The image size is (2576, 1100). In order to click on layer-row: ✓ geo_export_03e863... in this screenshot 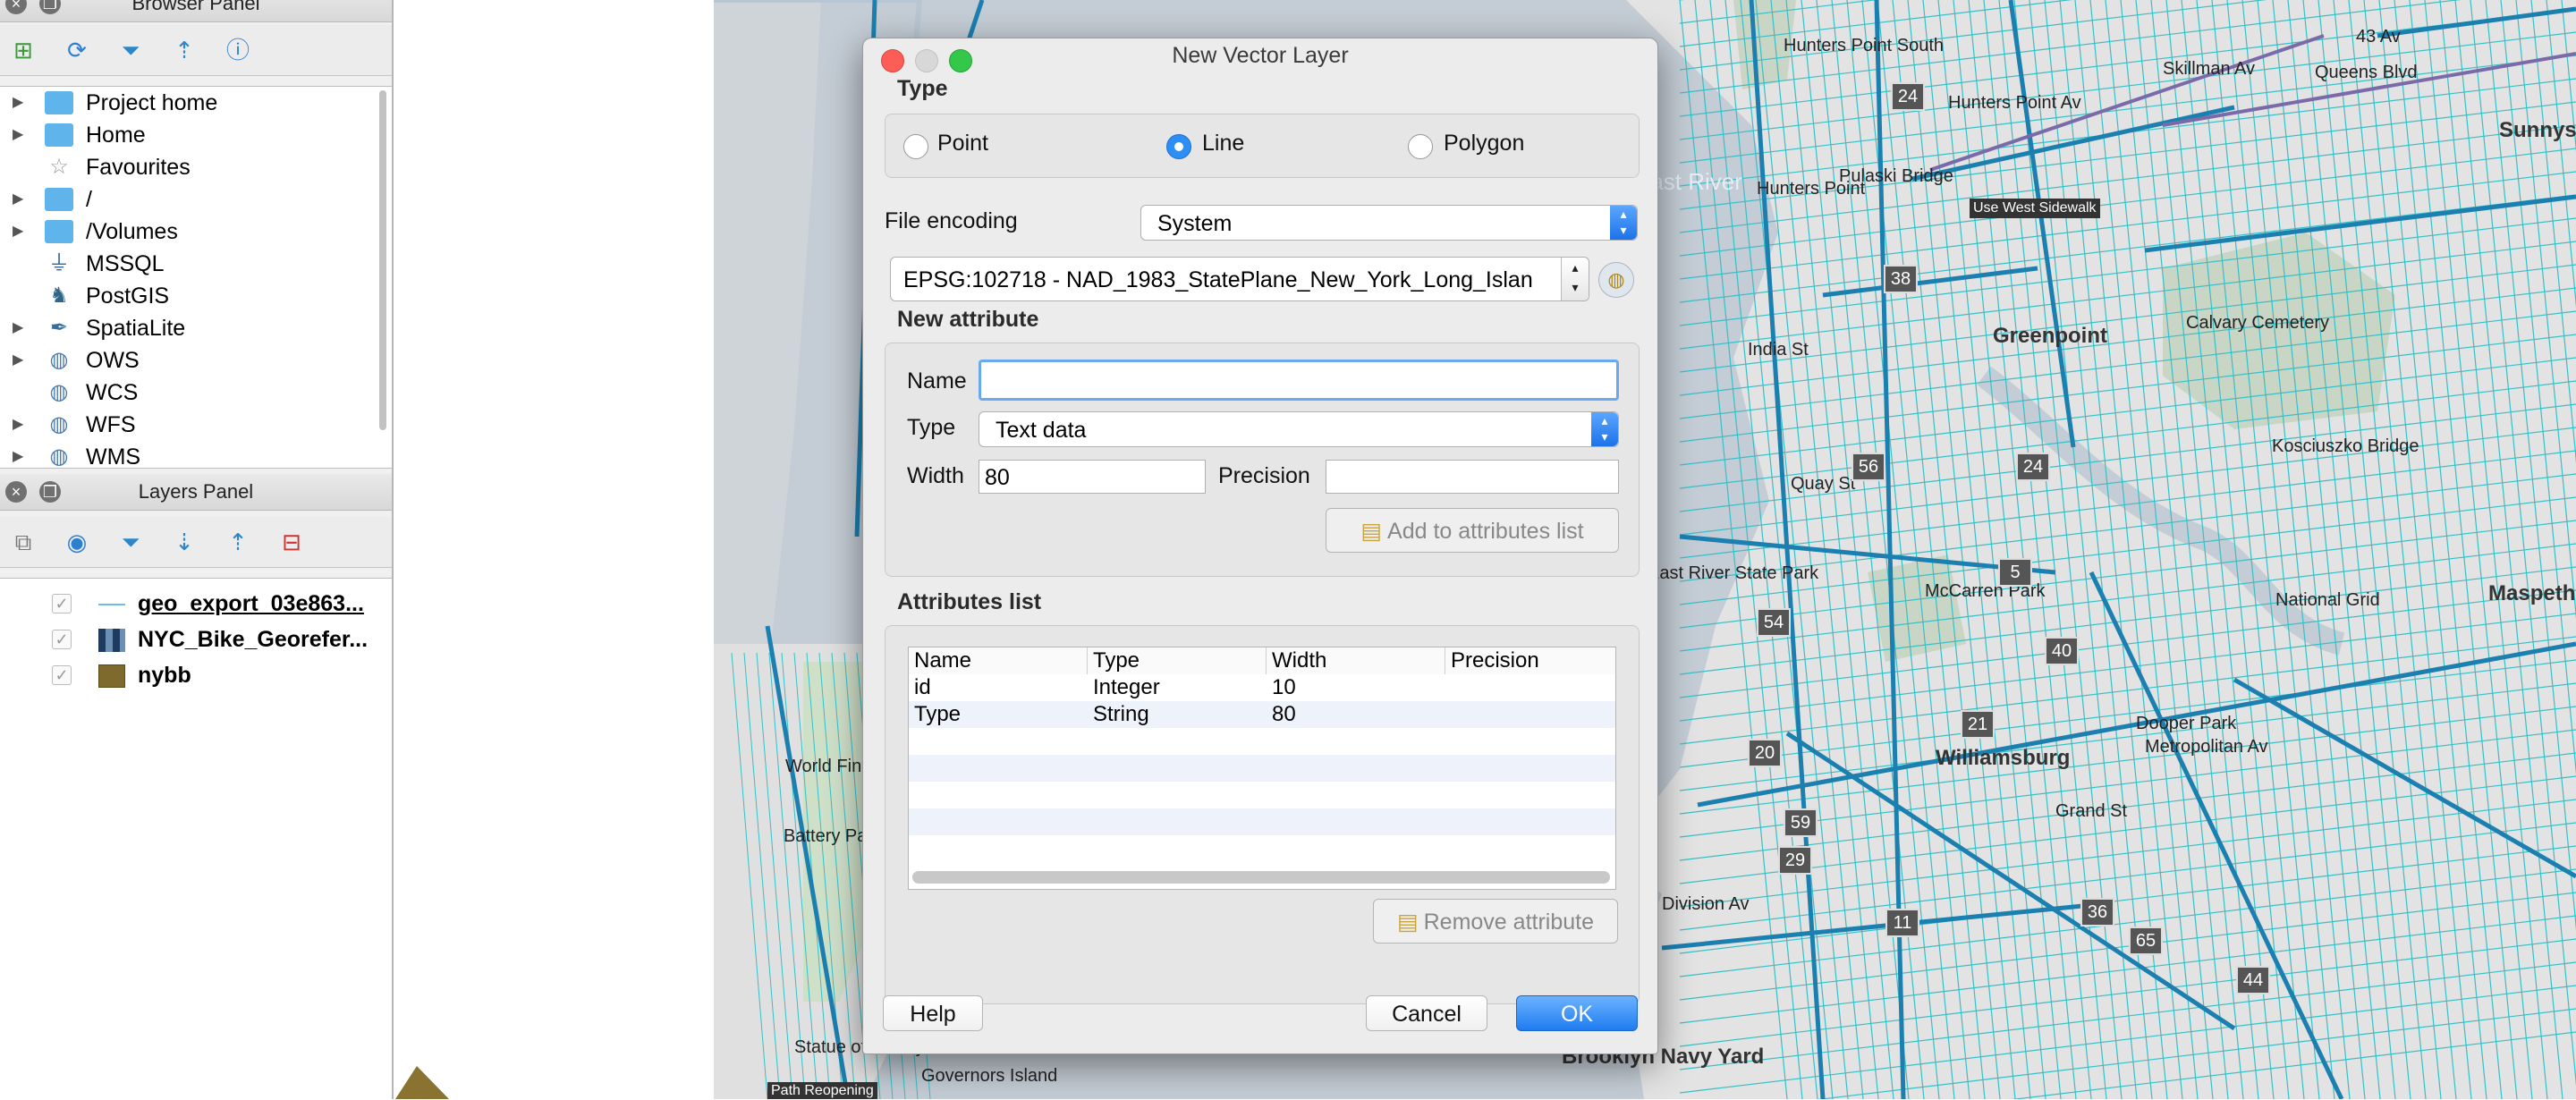, I will do `click(196, 604)`.